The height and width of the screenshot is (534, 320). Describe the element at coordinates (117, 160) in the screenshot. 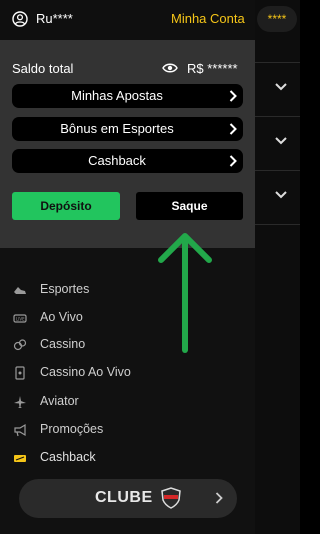

I see `cashback-menu-label: Cashback` at that location.